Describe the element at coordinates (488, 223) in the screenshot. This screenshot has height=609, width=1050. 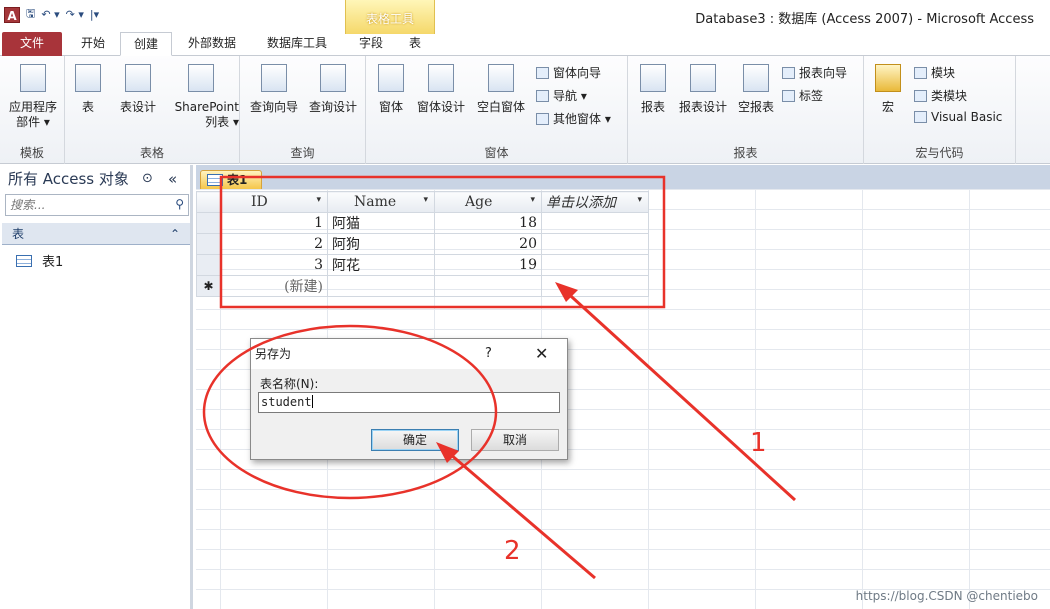
I see `cell-age: 18` at that location.